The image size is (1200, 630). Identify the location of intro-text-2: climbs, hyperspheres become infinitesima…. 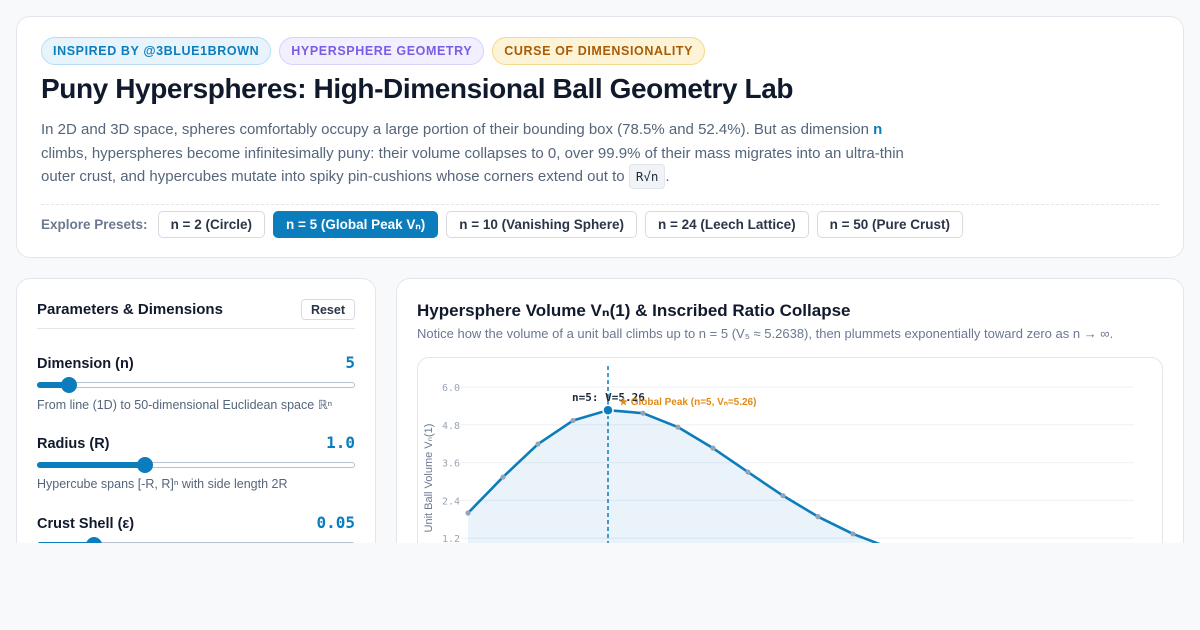
(472, 165).